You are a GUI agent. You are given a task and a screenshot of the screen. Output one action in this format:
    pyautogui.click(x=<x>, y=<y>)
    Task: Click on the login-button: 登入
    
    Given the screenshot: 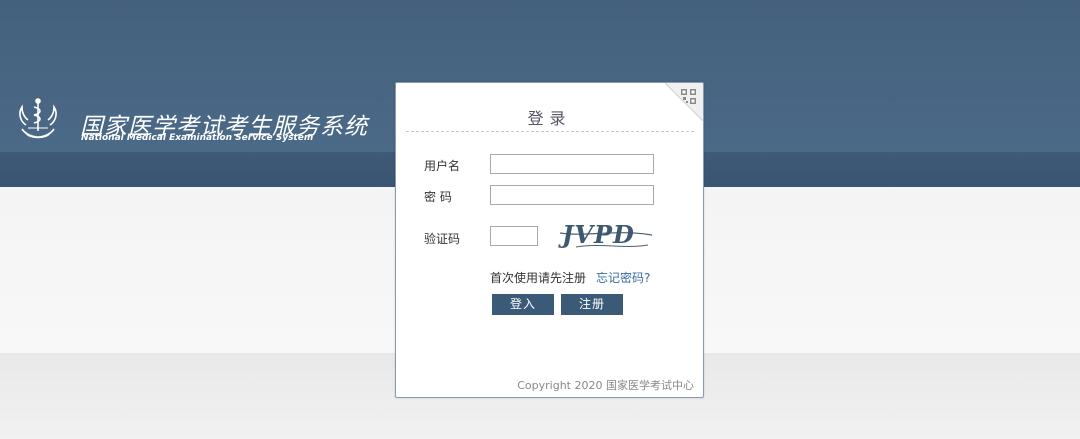 What is the action you would take?
    pyautogui.click(x=523, y=304)
    